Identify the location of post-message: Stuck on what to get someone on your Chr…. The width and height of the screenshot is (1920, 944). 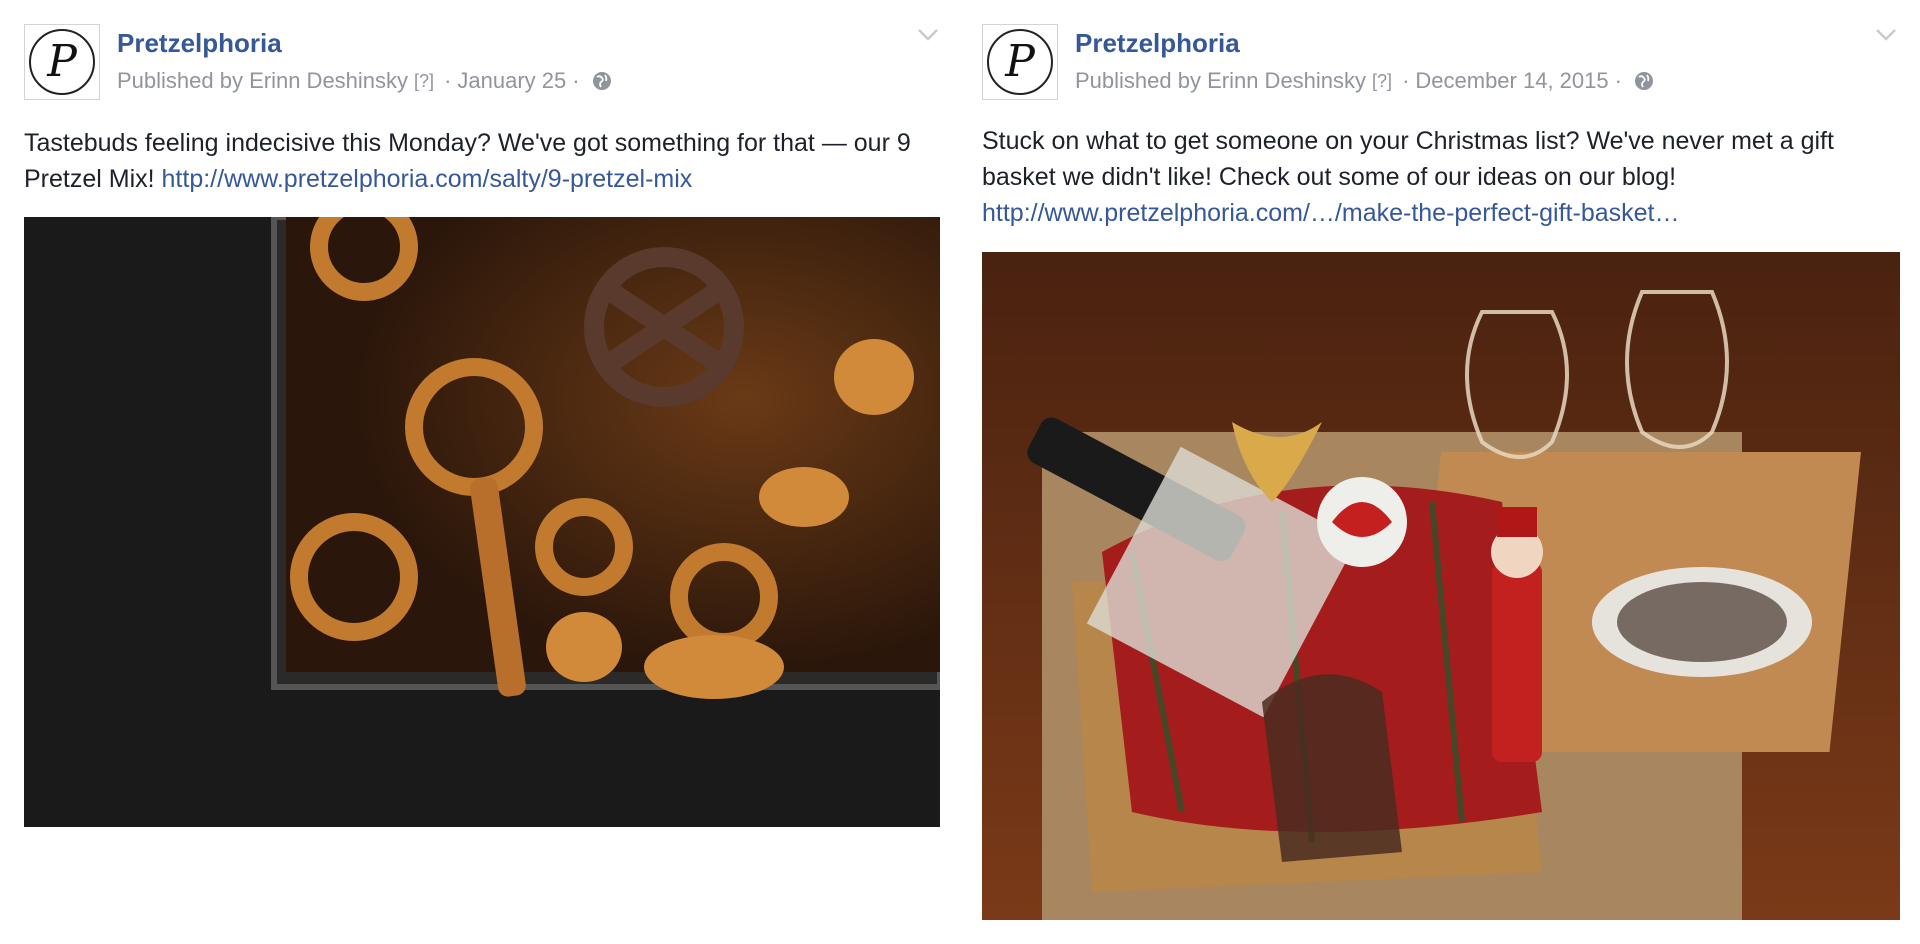
(1408, 159).